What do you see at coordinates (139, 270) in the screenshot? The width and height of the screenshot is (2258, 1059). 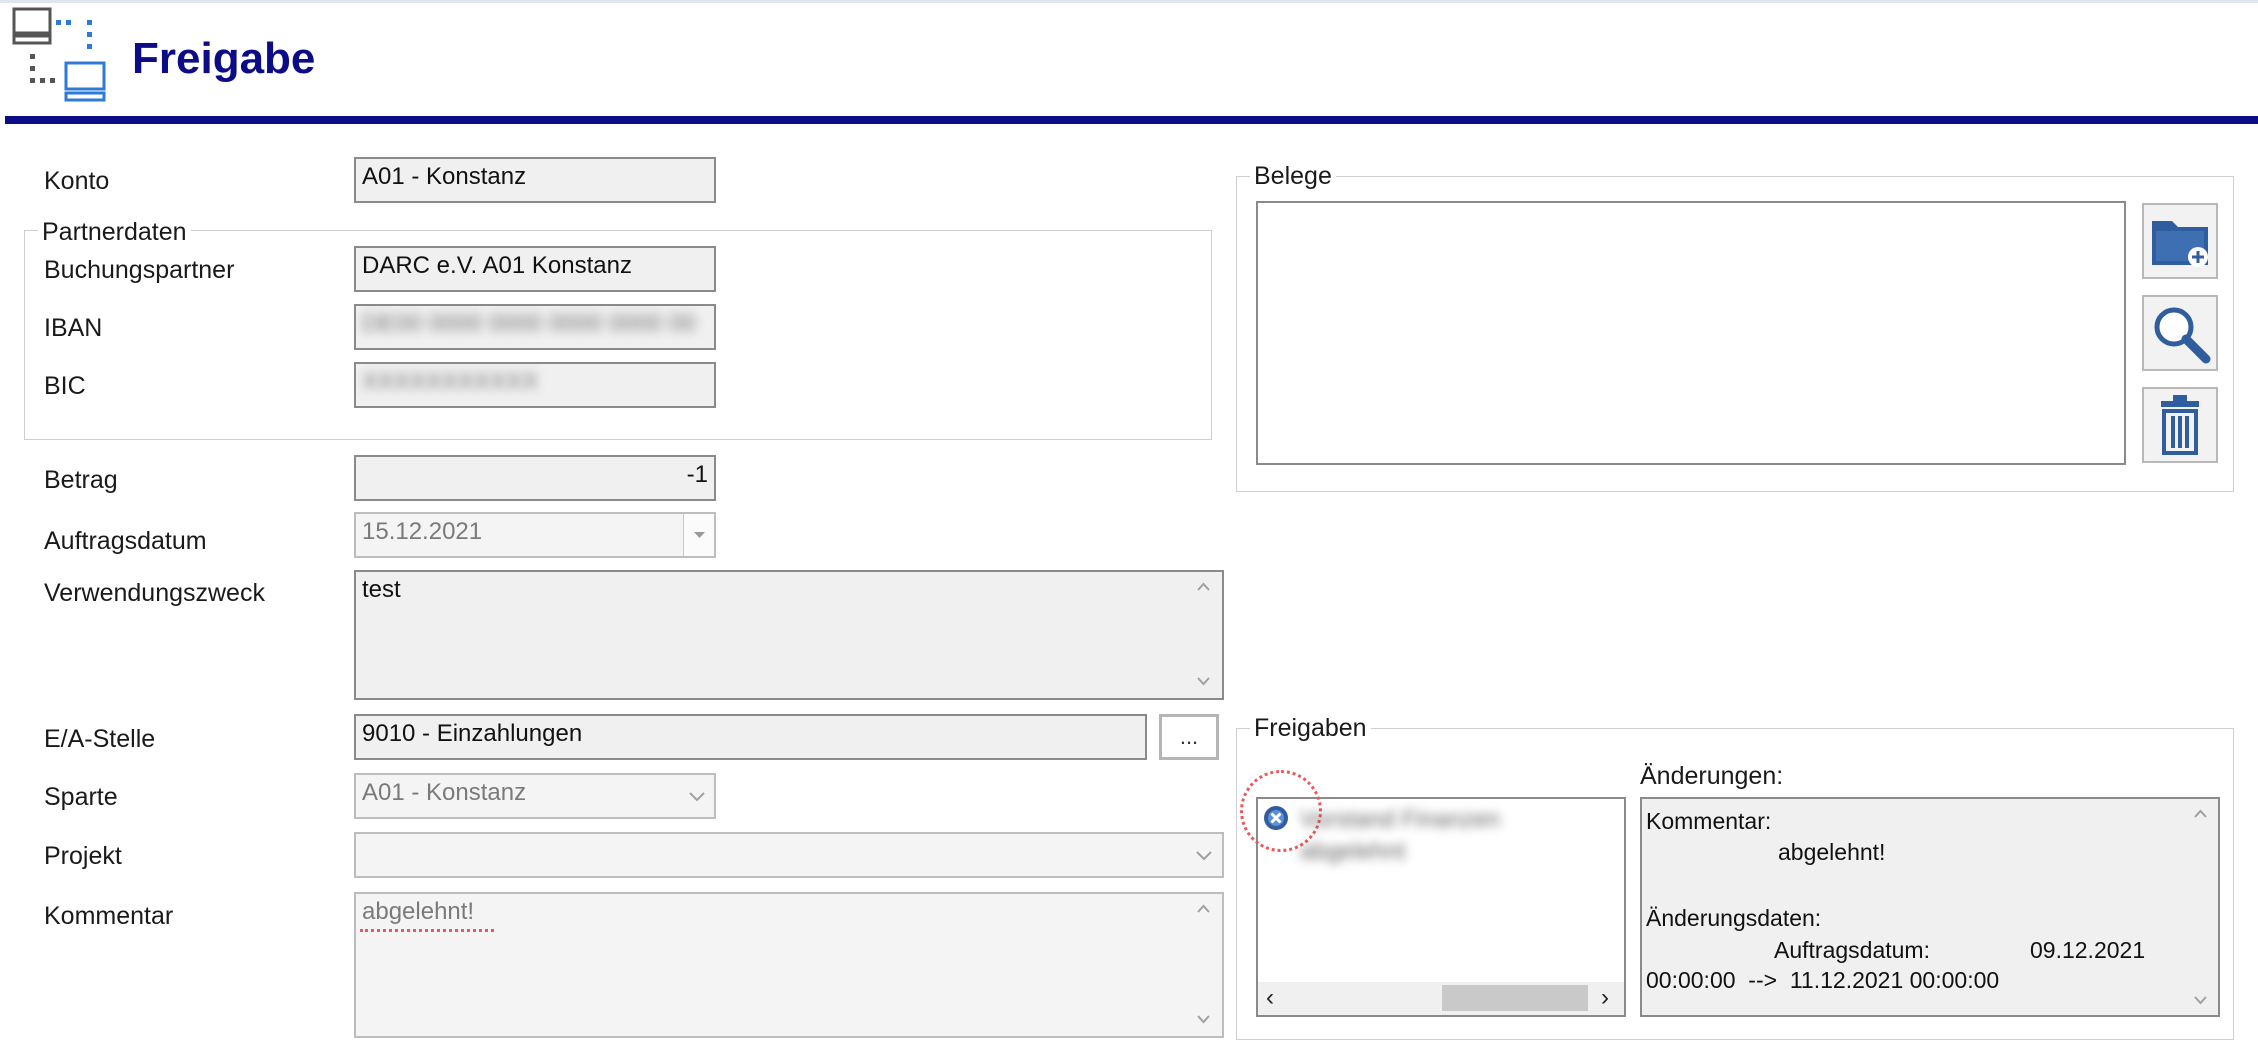 I see `buchungspartner-label: Buchungspartner` at bounding box center [139, 270].